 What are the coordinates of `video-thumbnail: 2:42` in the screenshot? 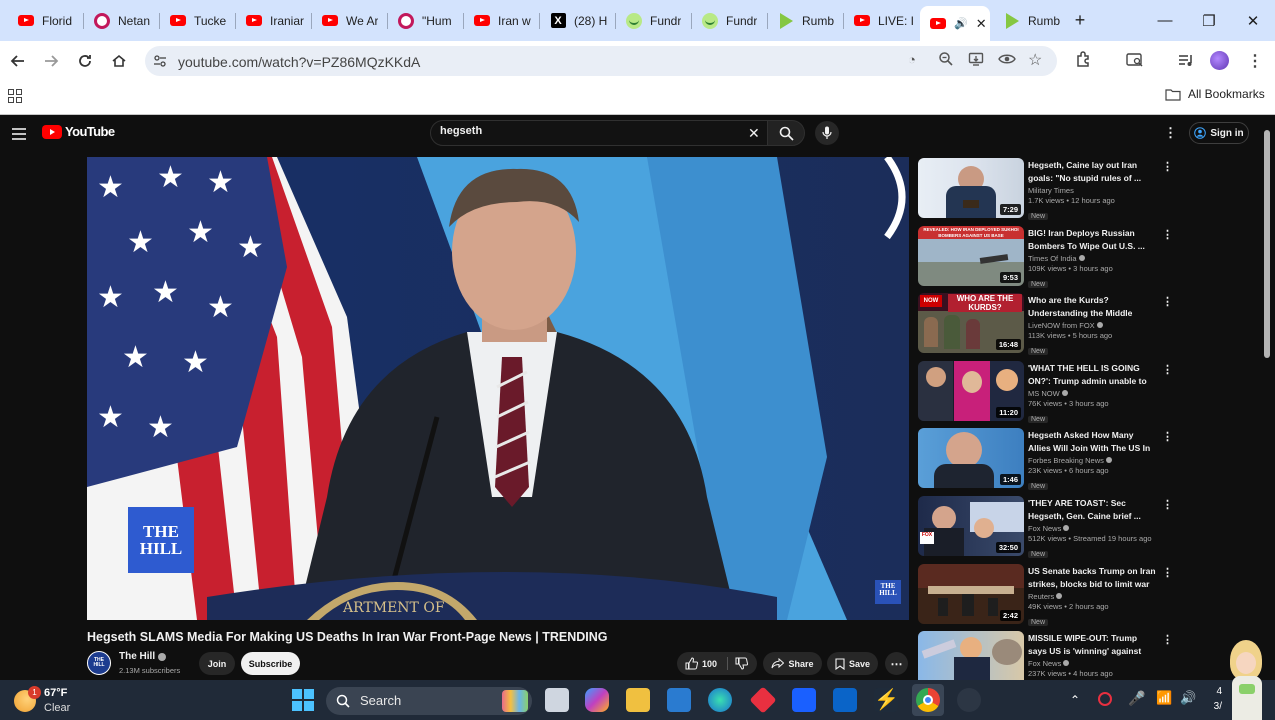 It's located at (971, 594).